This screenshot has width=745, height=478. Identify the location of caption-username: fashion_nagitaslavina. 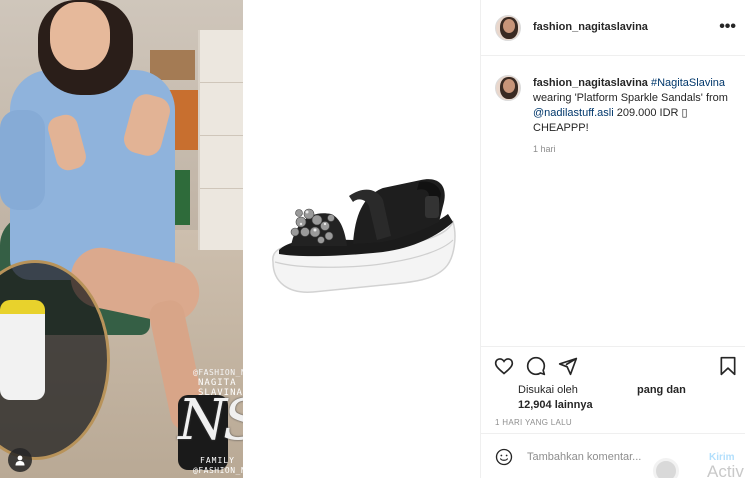
(590, 83).